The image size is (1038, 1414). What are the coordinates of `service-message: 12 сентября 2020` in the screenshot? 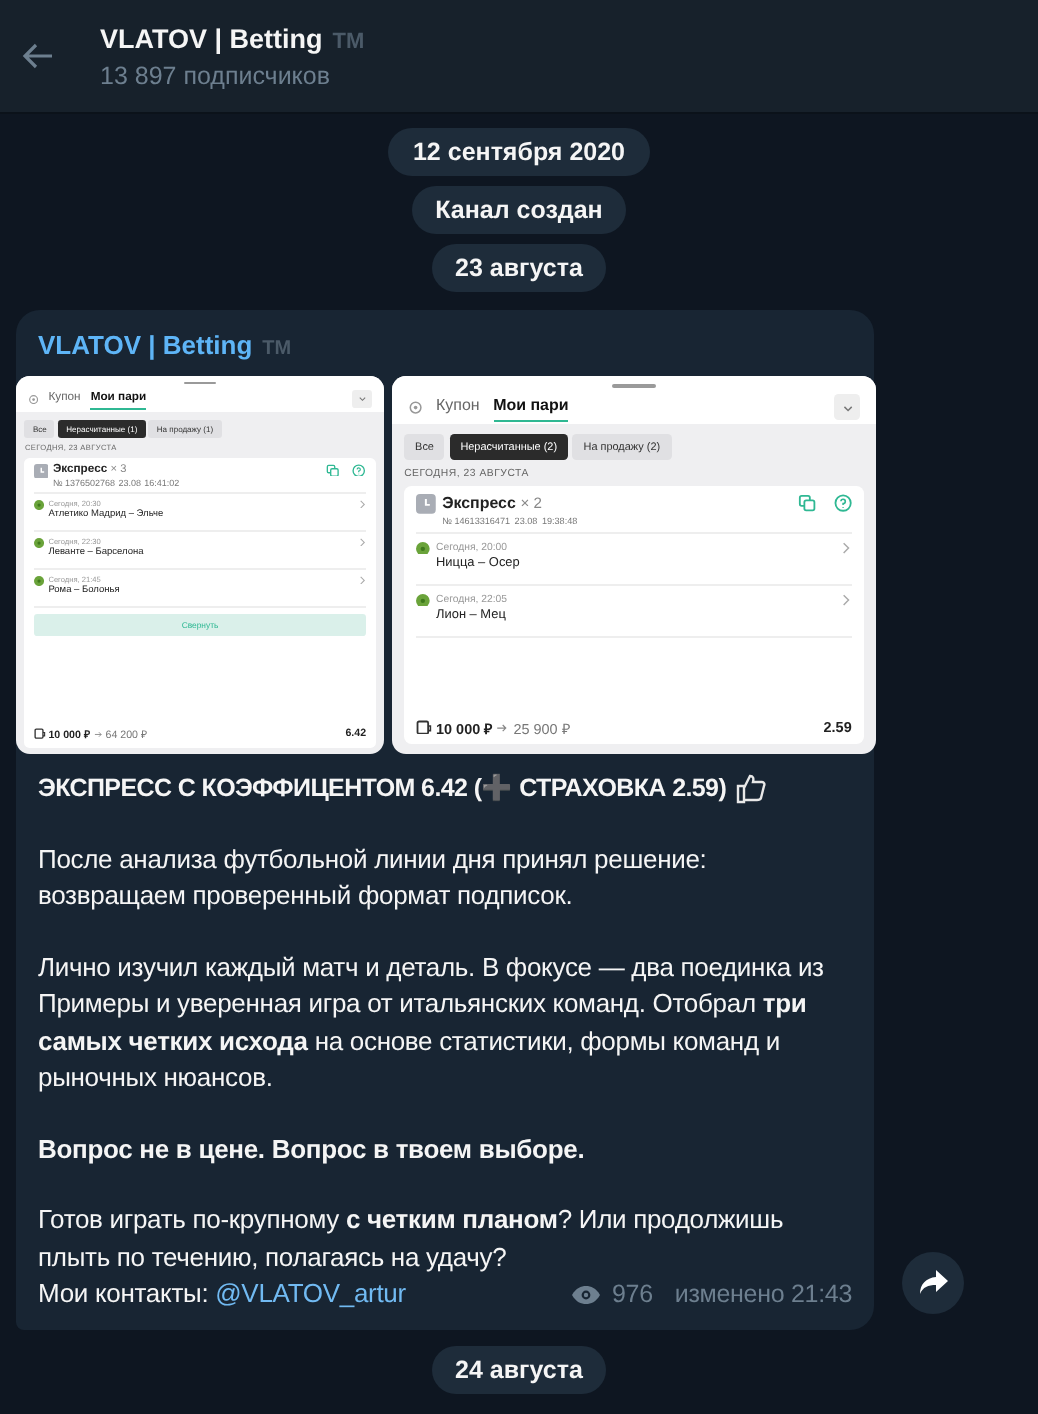 It's located at (518, 152).